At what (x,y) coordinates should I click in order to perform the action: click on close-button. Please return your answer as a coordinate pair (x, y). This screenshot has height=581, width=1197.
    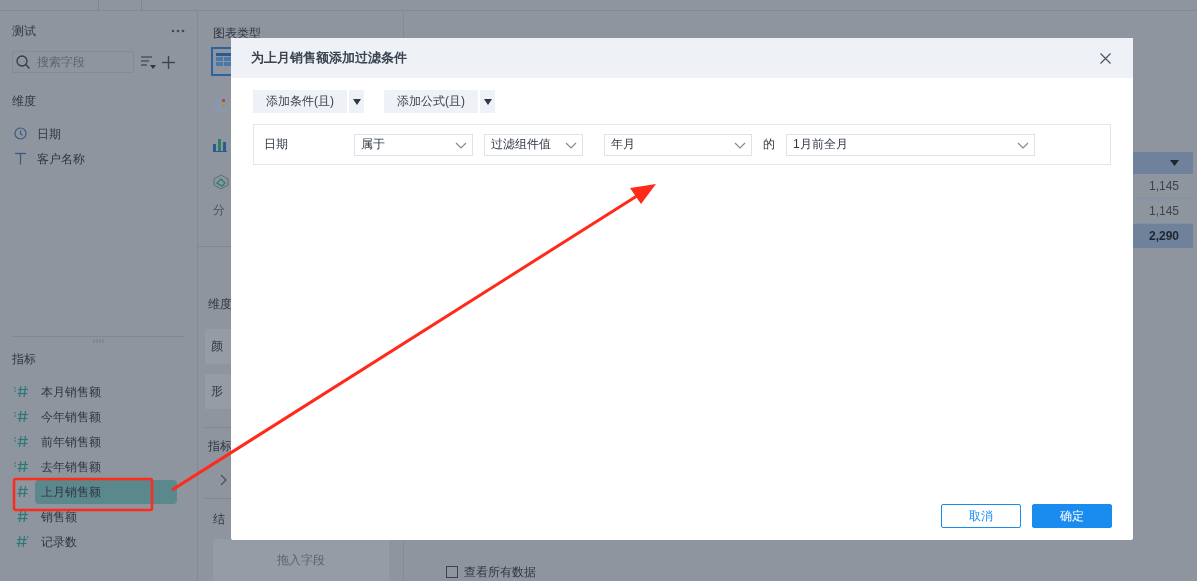
    Looking at the image, I should click on (1105, 58).